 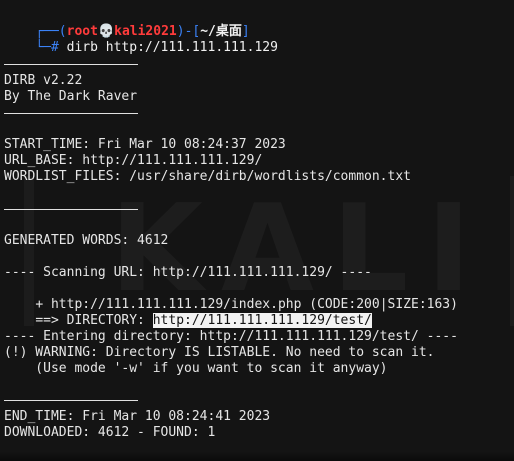 I want to click on url-base: URL_BASE: http://111.111.111.129/, so click(x=133, y=160).